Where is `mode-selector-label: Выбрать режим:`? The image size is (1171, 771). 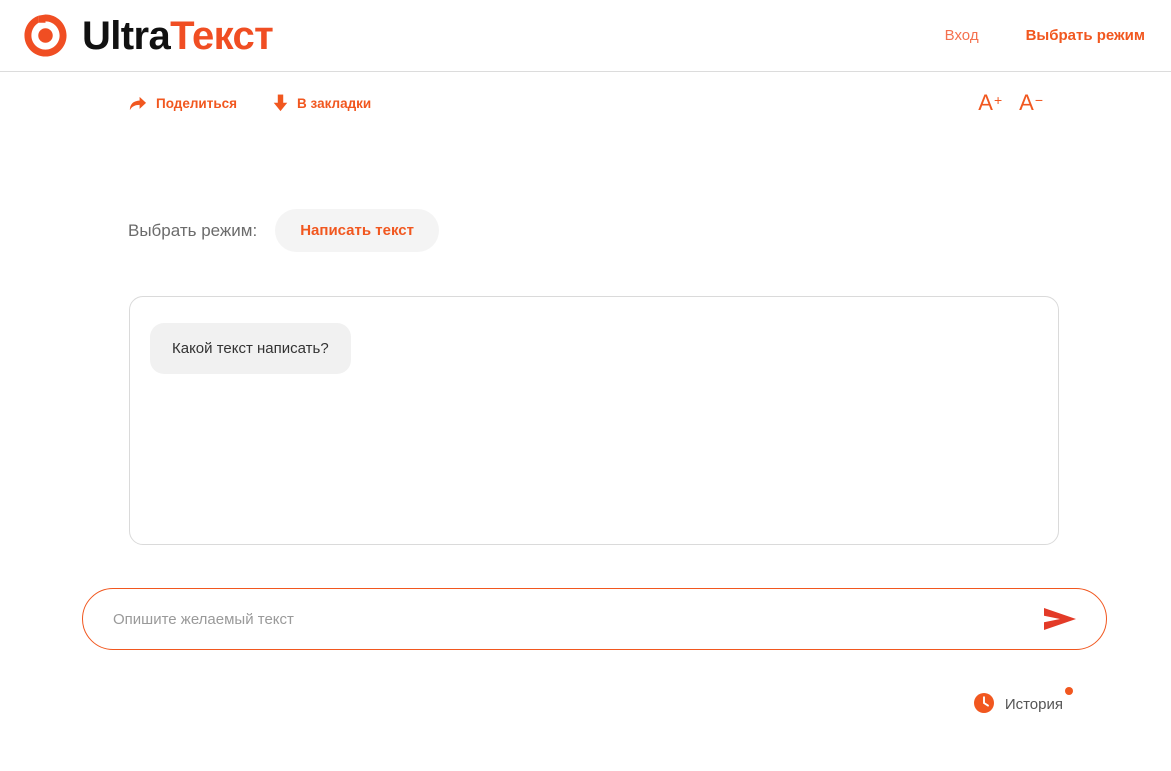 mode-selector-label: Выбрать режим: is located at coordinates (193, 230).